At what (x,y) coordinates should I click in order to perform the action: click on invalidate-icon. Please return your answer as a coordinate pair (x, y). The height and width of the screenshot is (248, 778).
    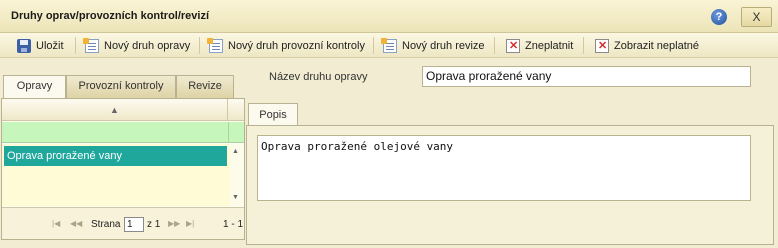
    Looking at the image, I should click on (513, 45).